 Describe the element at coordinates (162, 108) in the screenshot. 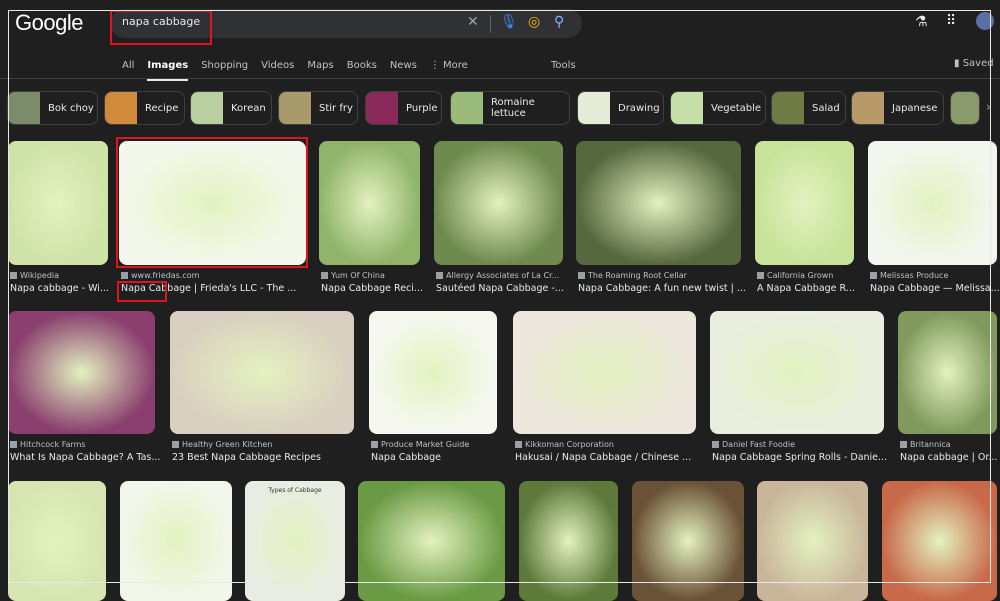

I see `chip-label: Recipe` at that location.